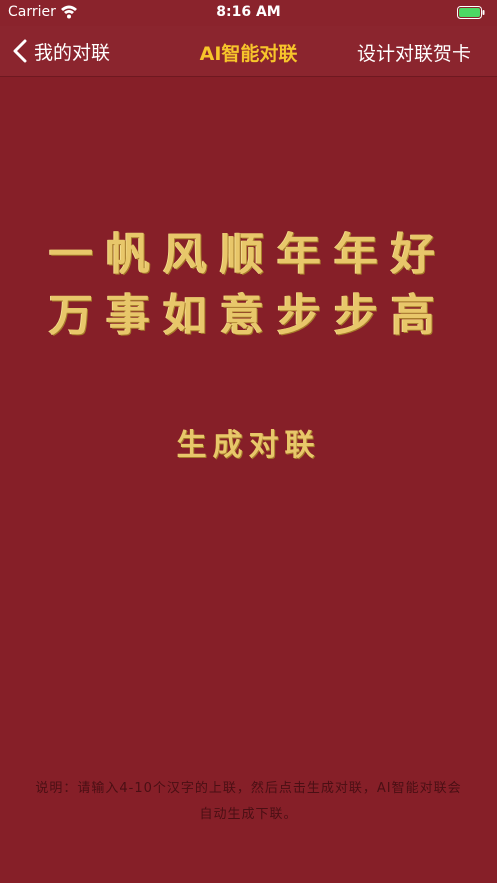 Image resolution: width=497 pixels, height=883 pixels. What do you see at coordinates (20, 51) in the screenshot?
I see `chevron-left-icon` at bounding box center [20, 51].